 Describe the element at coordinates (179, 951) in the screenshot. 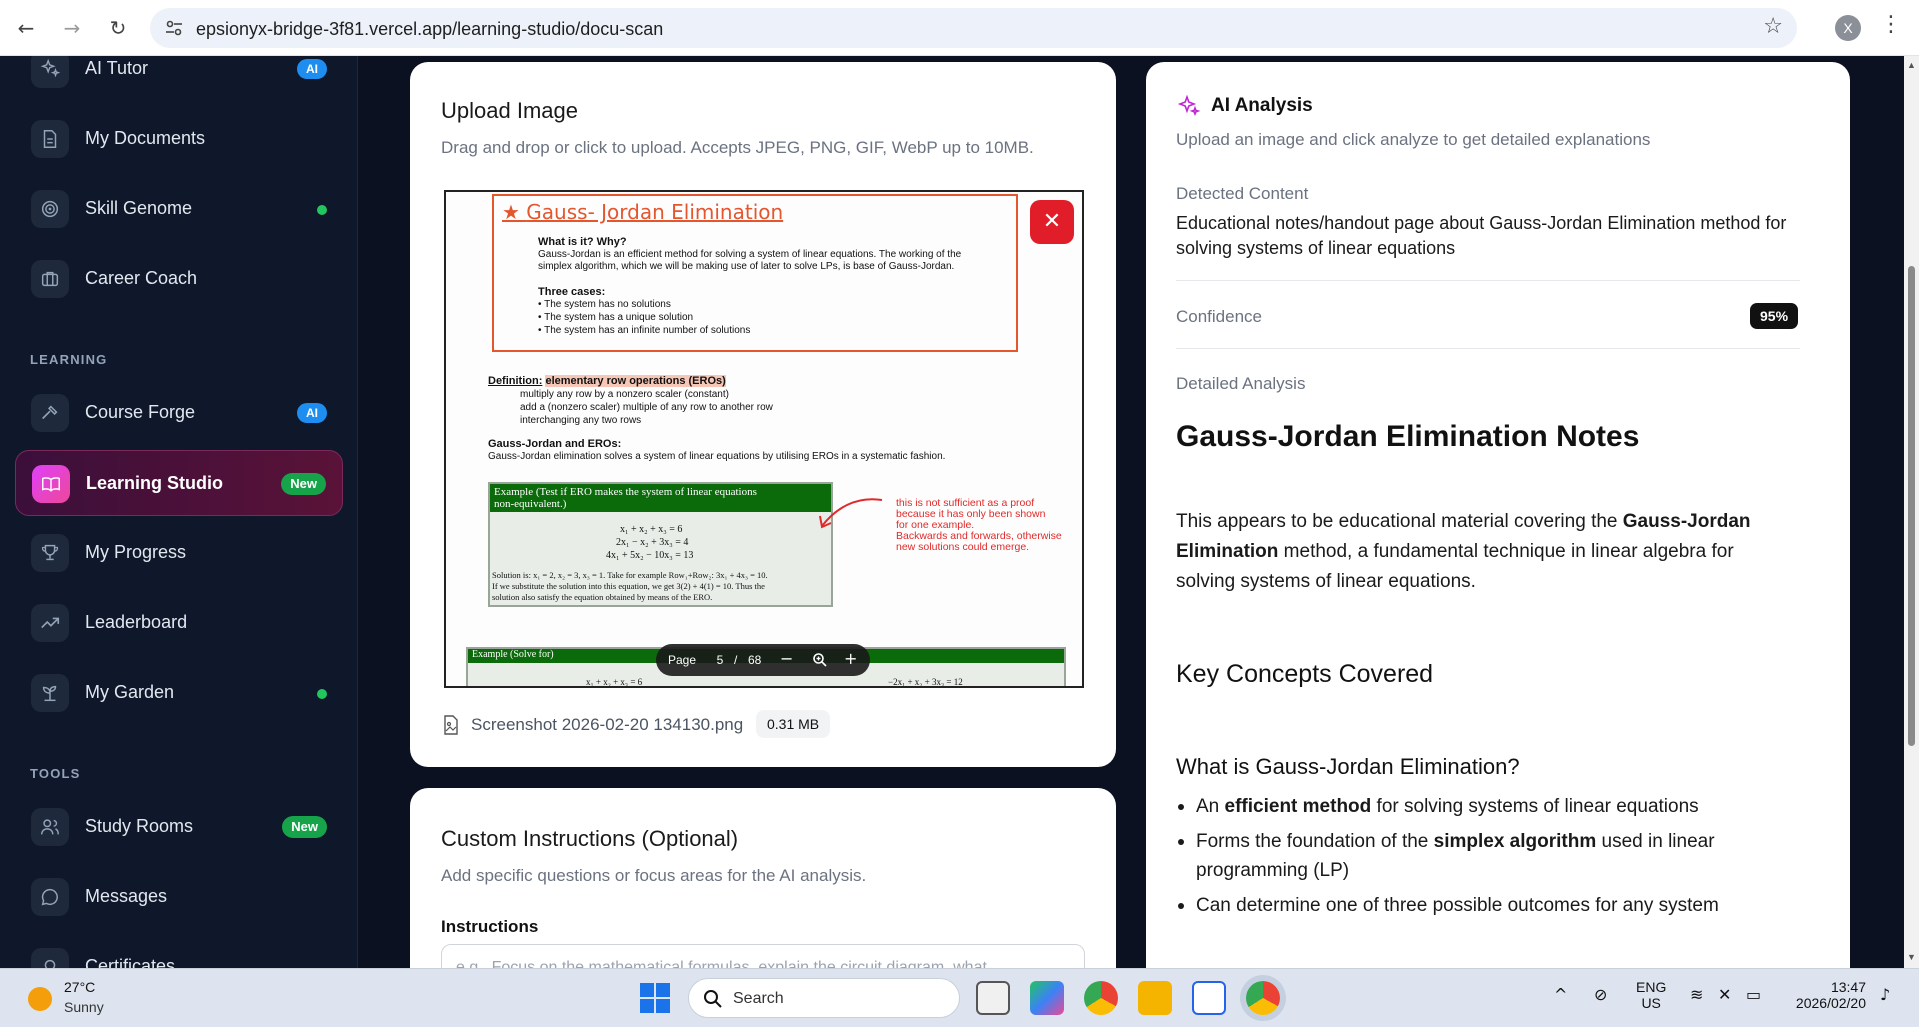

I see `sidebar-item-certificates: Certificates` at that location.